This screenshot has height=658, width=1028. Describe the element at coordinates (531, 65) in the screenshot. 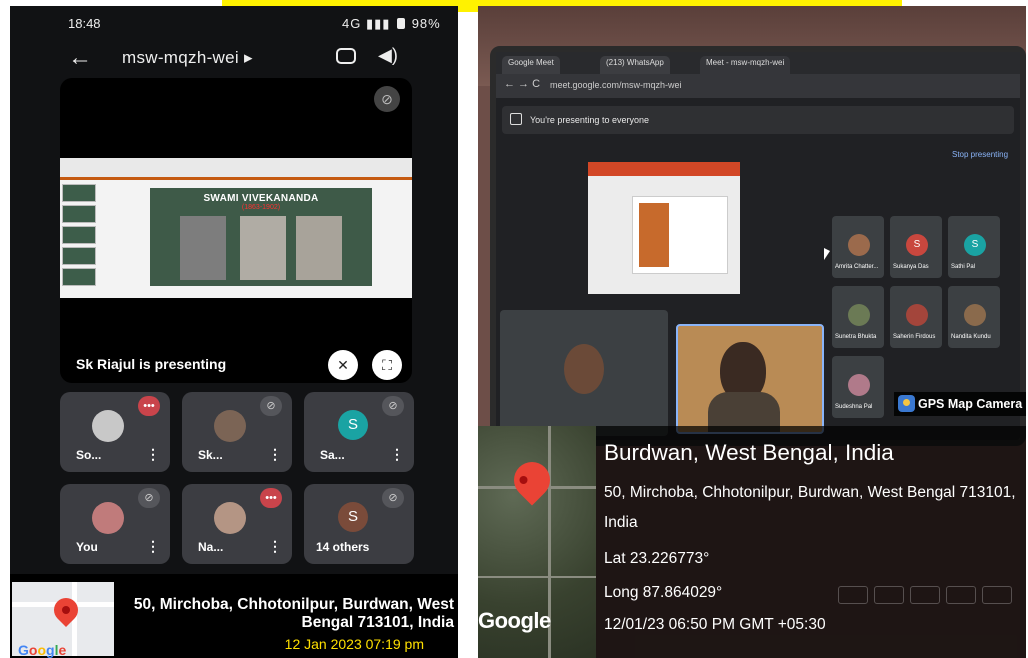

I see `tab-google-meet: Google Meet` at that location.